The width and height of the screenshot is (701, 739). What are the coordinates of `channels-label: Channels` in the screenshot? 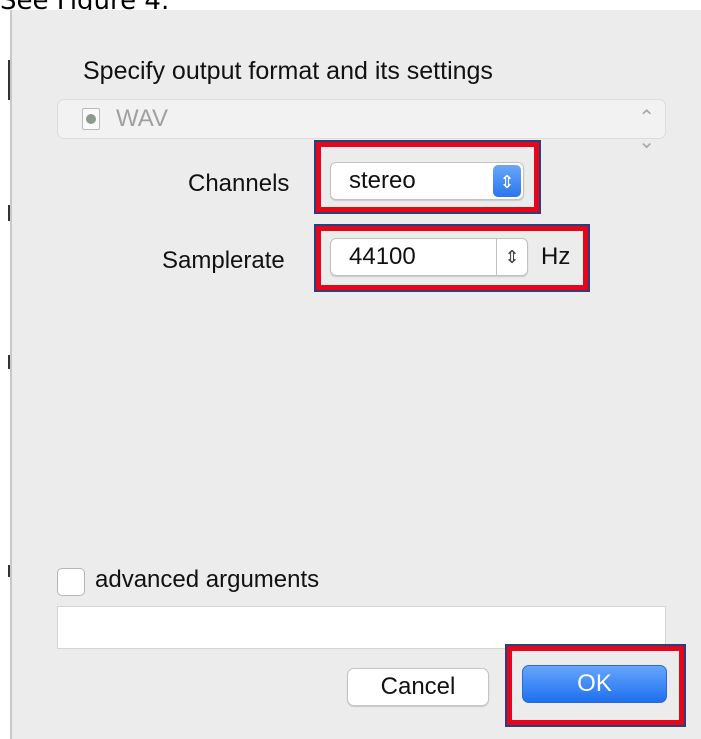 It's located at (239, 183).